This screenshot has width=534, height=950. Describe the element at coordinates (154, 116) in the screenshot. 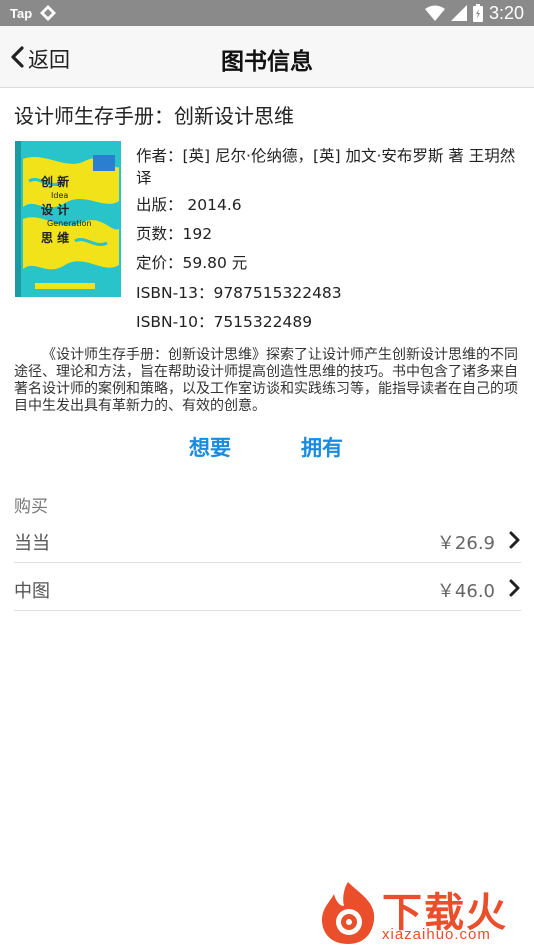

I see `book-title: 设计师生存手册：创新设计思维` at that location.